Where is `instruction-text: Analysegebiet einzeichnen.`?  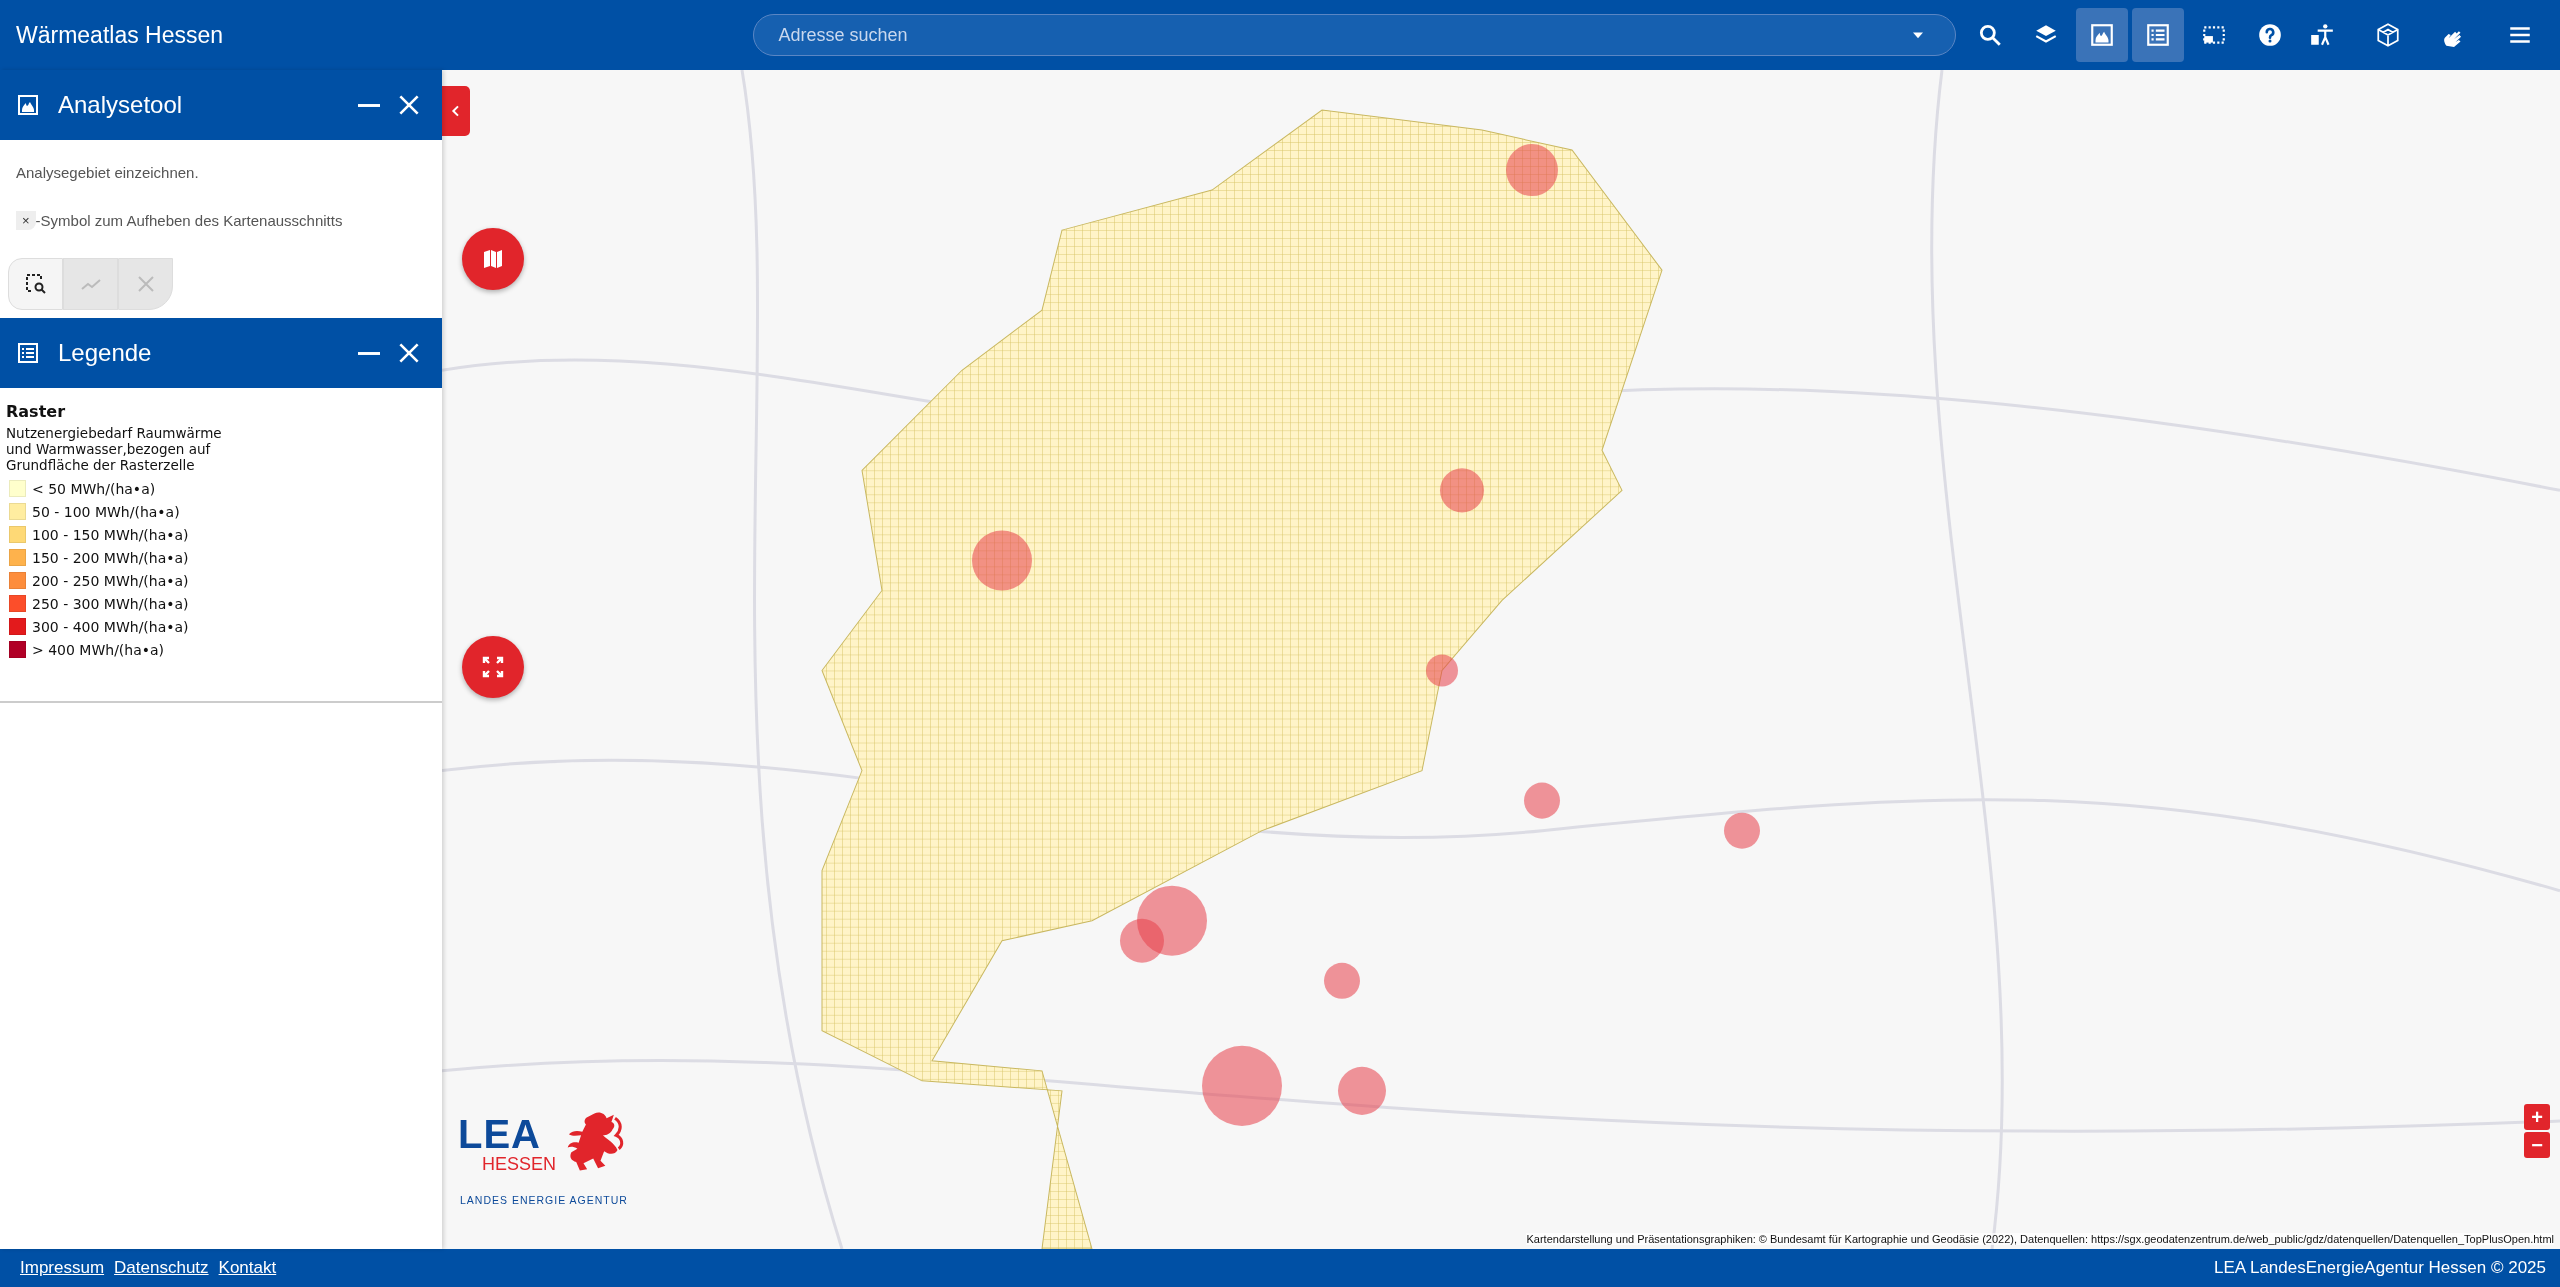
instruction-text: Analysegebiet einzeichnen. is located at coordinates (108, 172).